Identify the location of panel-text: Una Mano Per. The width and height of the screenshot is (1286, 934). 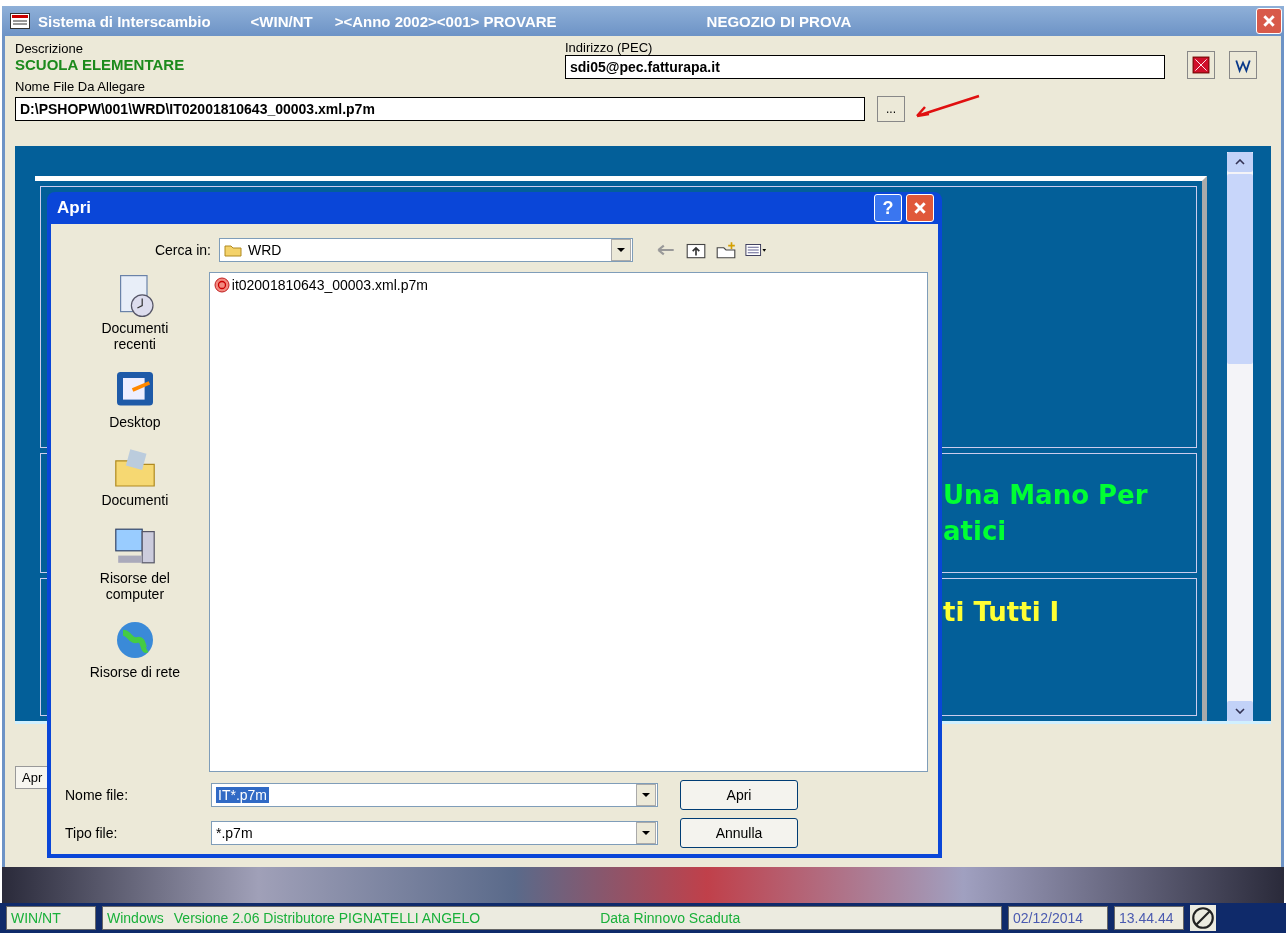
(1045, 495).